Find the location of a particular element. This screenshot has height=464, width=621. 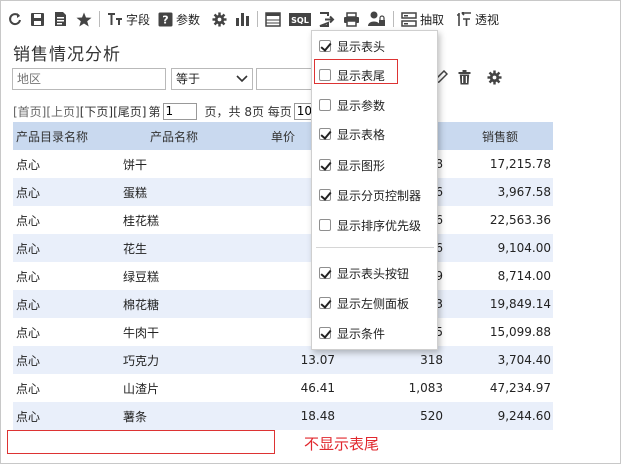

table-row: 点心 山渣片 46.41 1,083 47,234.97 is located at coordinates (283, 388).